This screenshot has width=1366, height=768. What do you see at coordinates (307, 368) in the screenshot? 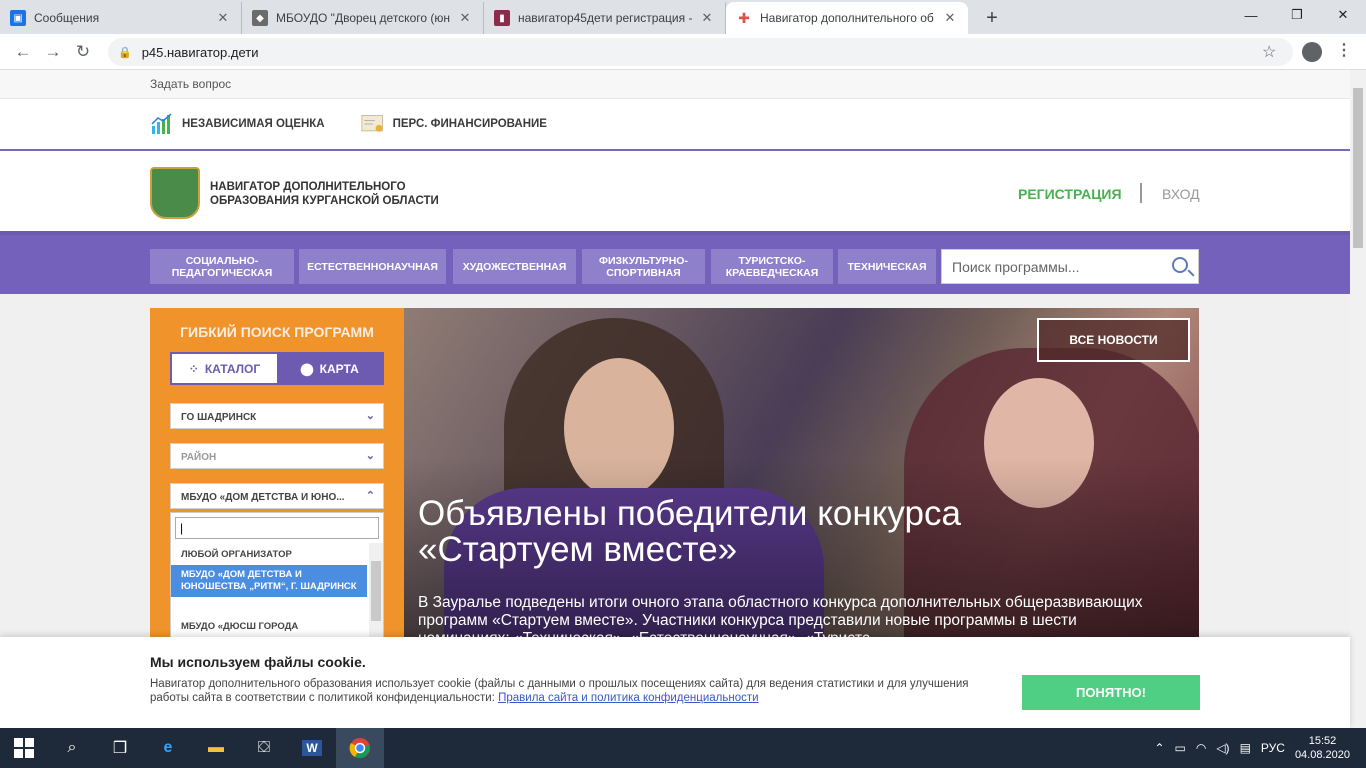
I see `map-pin-icon: ⬤` at bounding box center [307, 368].